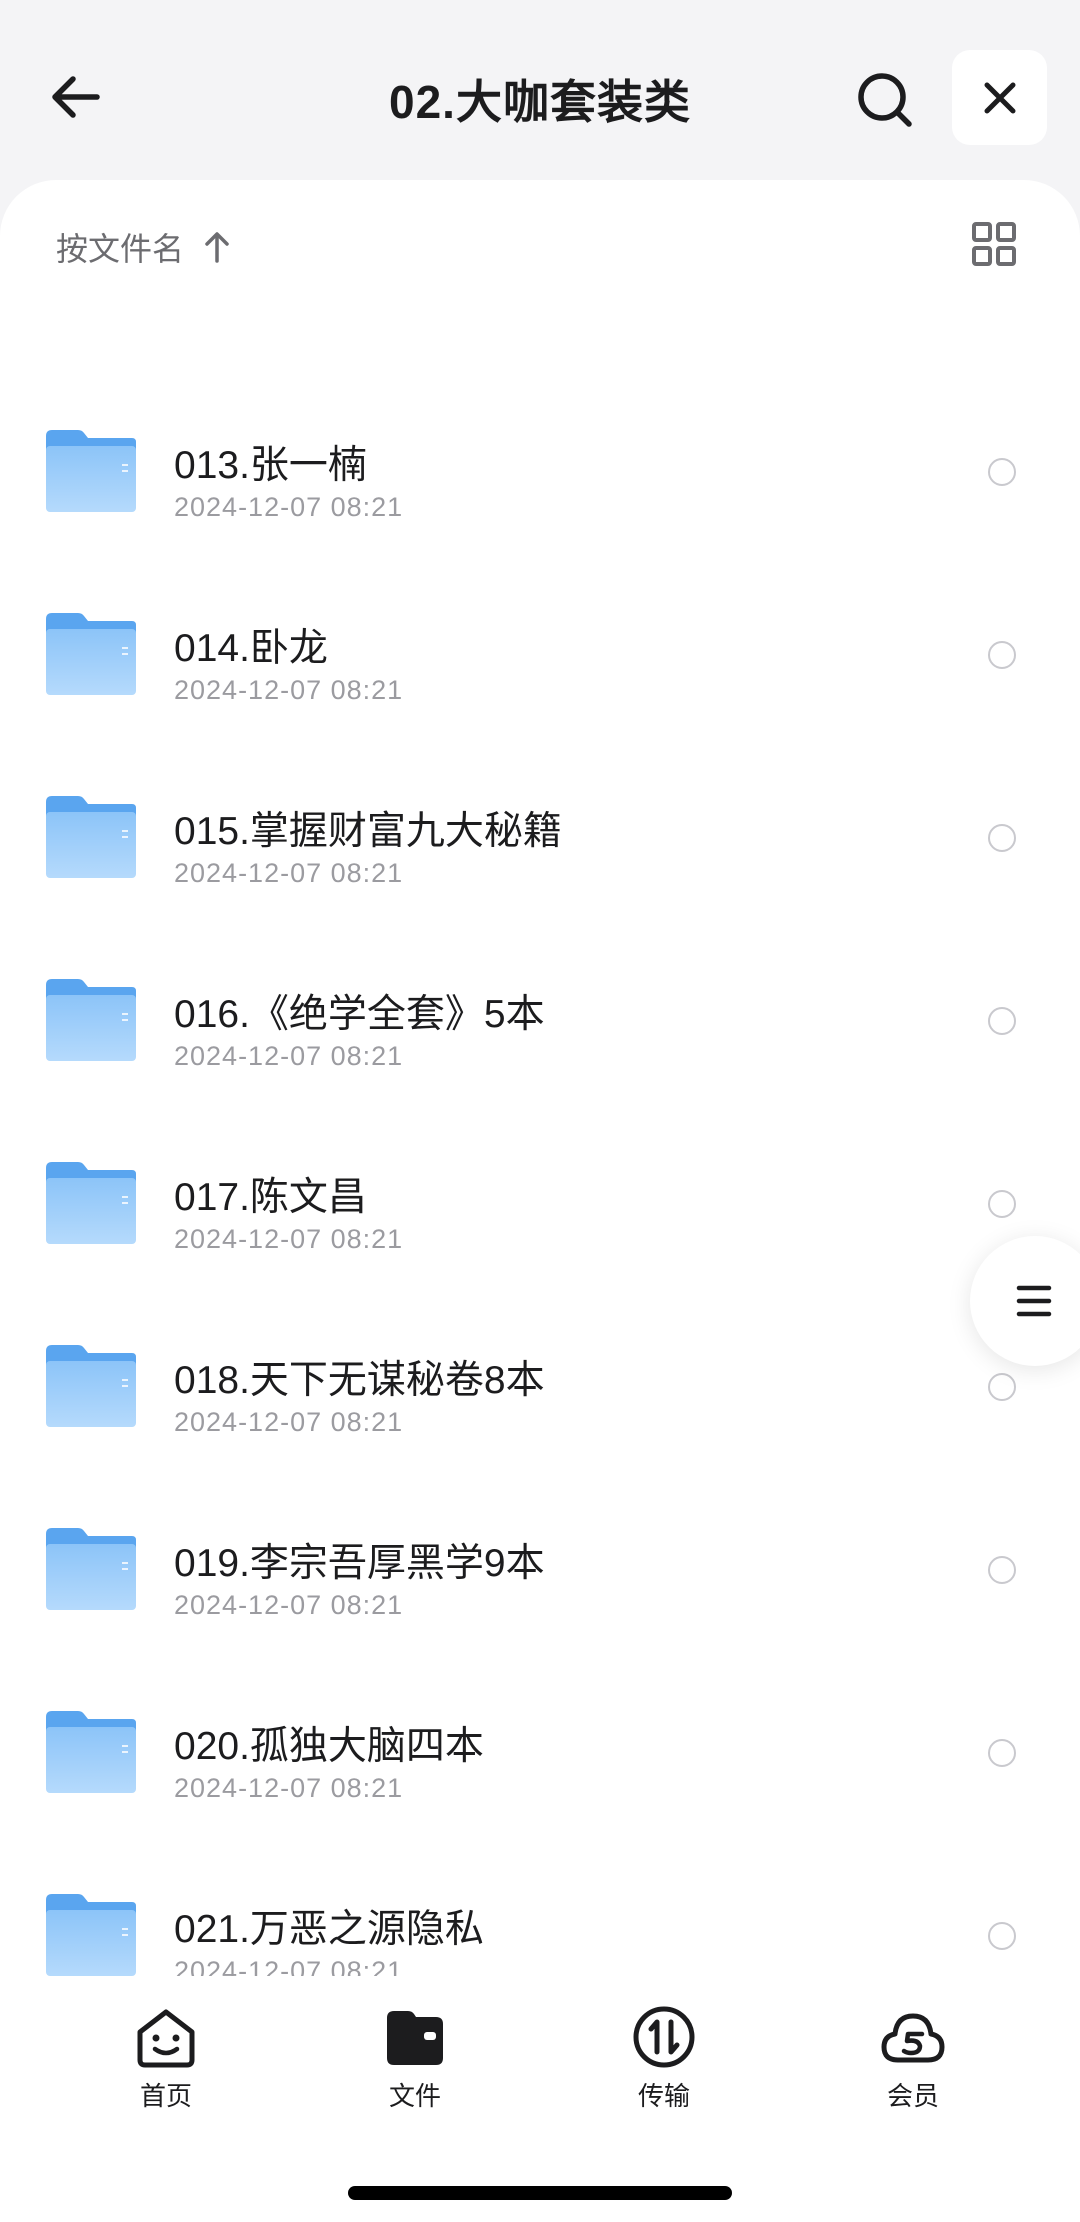 This screenshot has width=1080, height=2222. I want to click on arrow-left-icon, so click(76, 97).